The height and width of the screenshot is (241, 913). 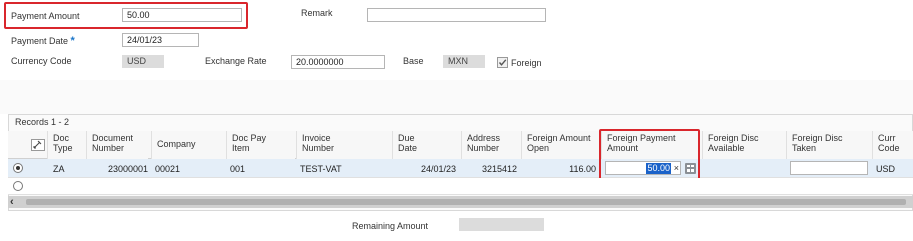 I want to click on col-company: Company, so click(x=188, y=145).